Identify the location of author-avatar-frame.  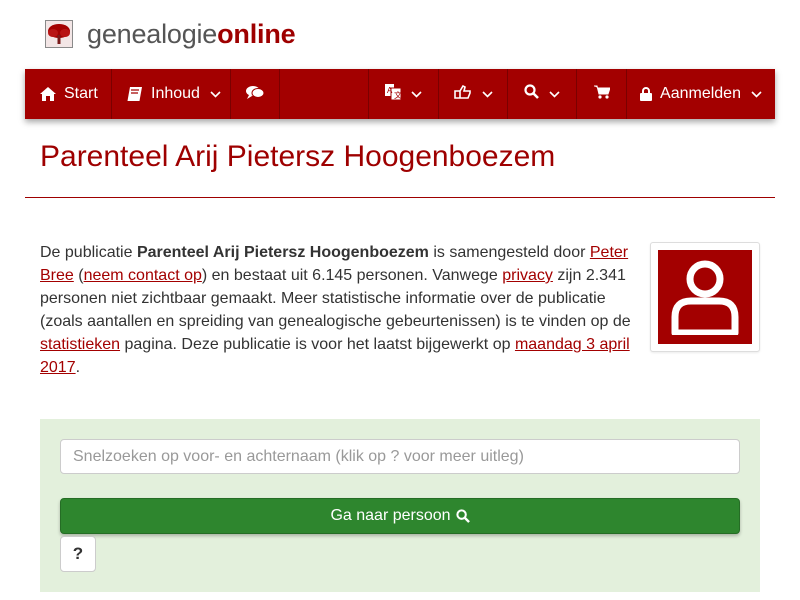
(705, 297).